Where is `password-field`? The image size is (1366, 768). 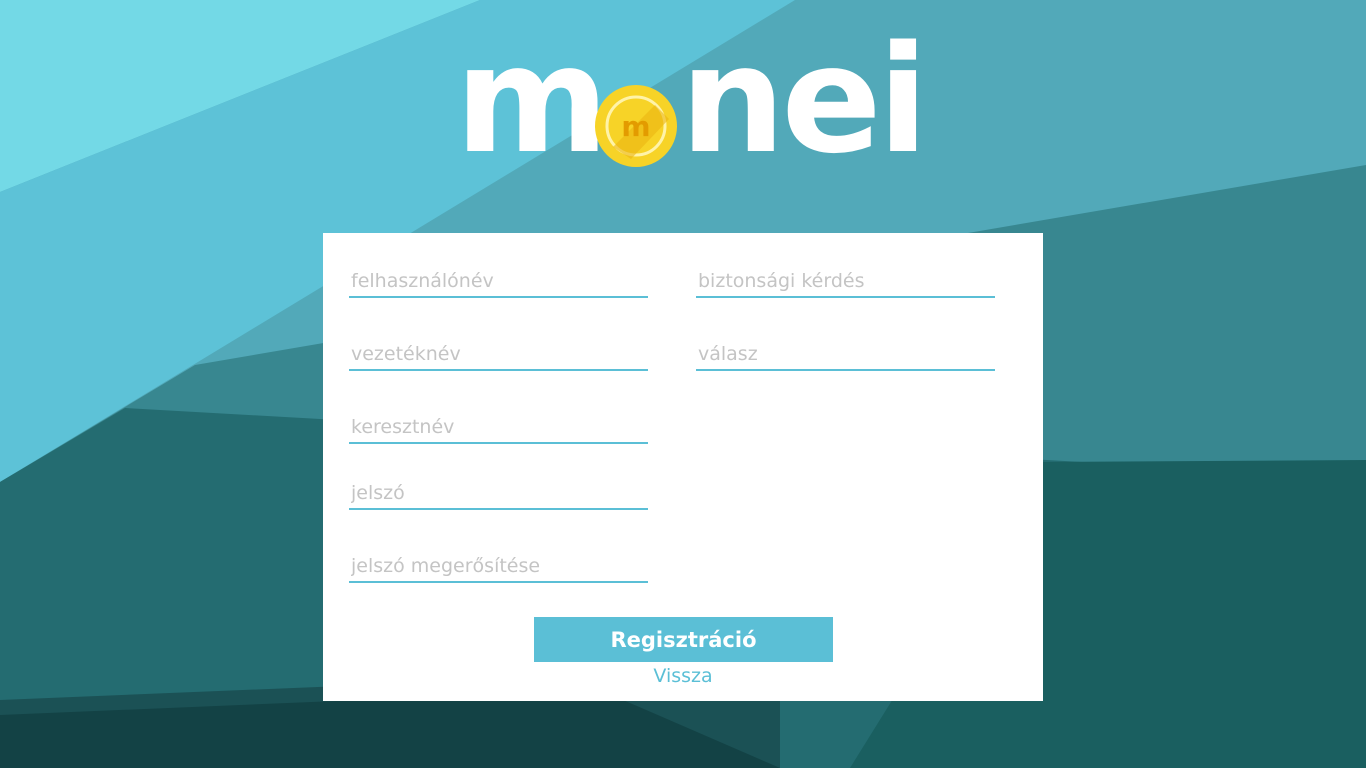 password-field is located at coordinates (498, 492).